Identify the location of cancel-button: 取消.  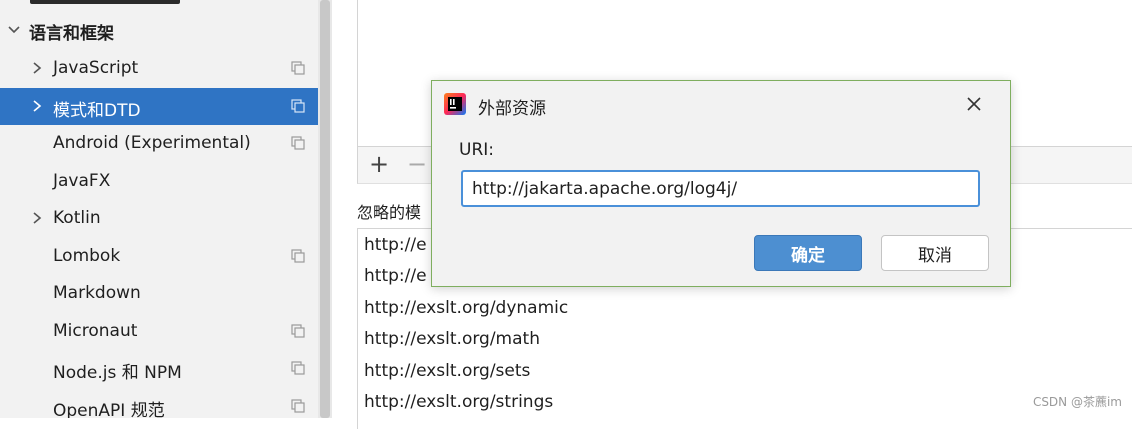
(935, 253).